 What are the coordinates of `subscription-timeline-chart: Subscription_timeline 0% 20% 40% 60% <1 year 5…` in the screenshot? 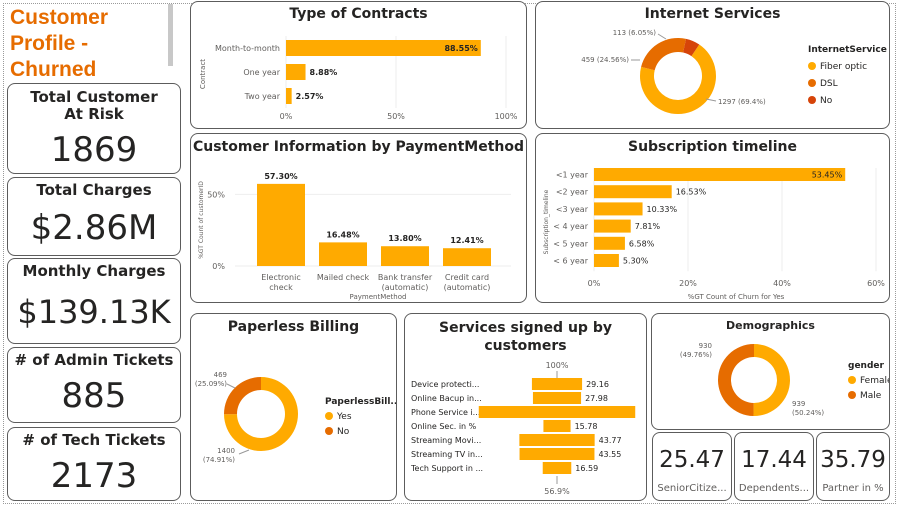 It's located at (714, 234).